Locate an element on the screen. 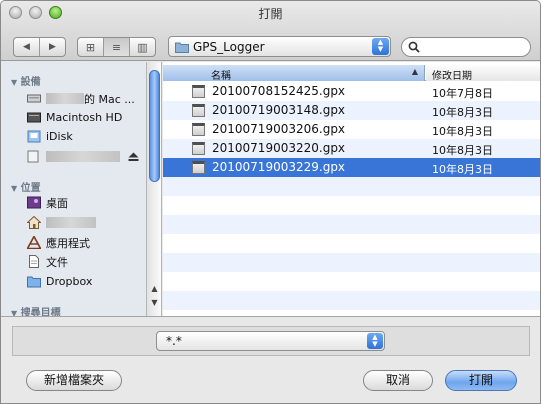 Image resolution: width=541 pixels, height=404 pixels. sidebar-item-idisk: iDisk is located at coordinates (50, 136).